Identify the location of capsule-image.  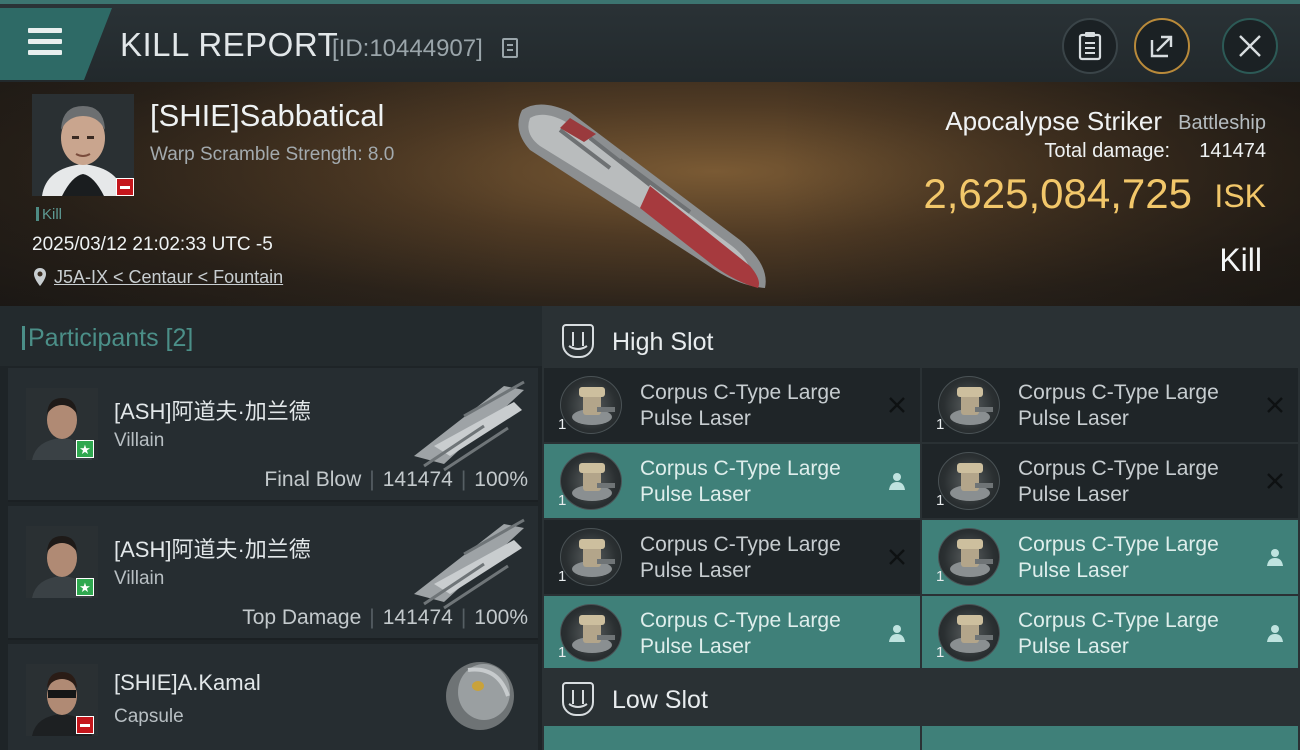
(480, 696).